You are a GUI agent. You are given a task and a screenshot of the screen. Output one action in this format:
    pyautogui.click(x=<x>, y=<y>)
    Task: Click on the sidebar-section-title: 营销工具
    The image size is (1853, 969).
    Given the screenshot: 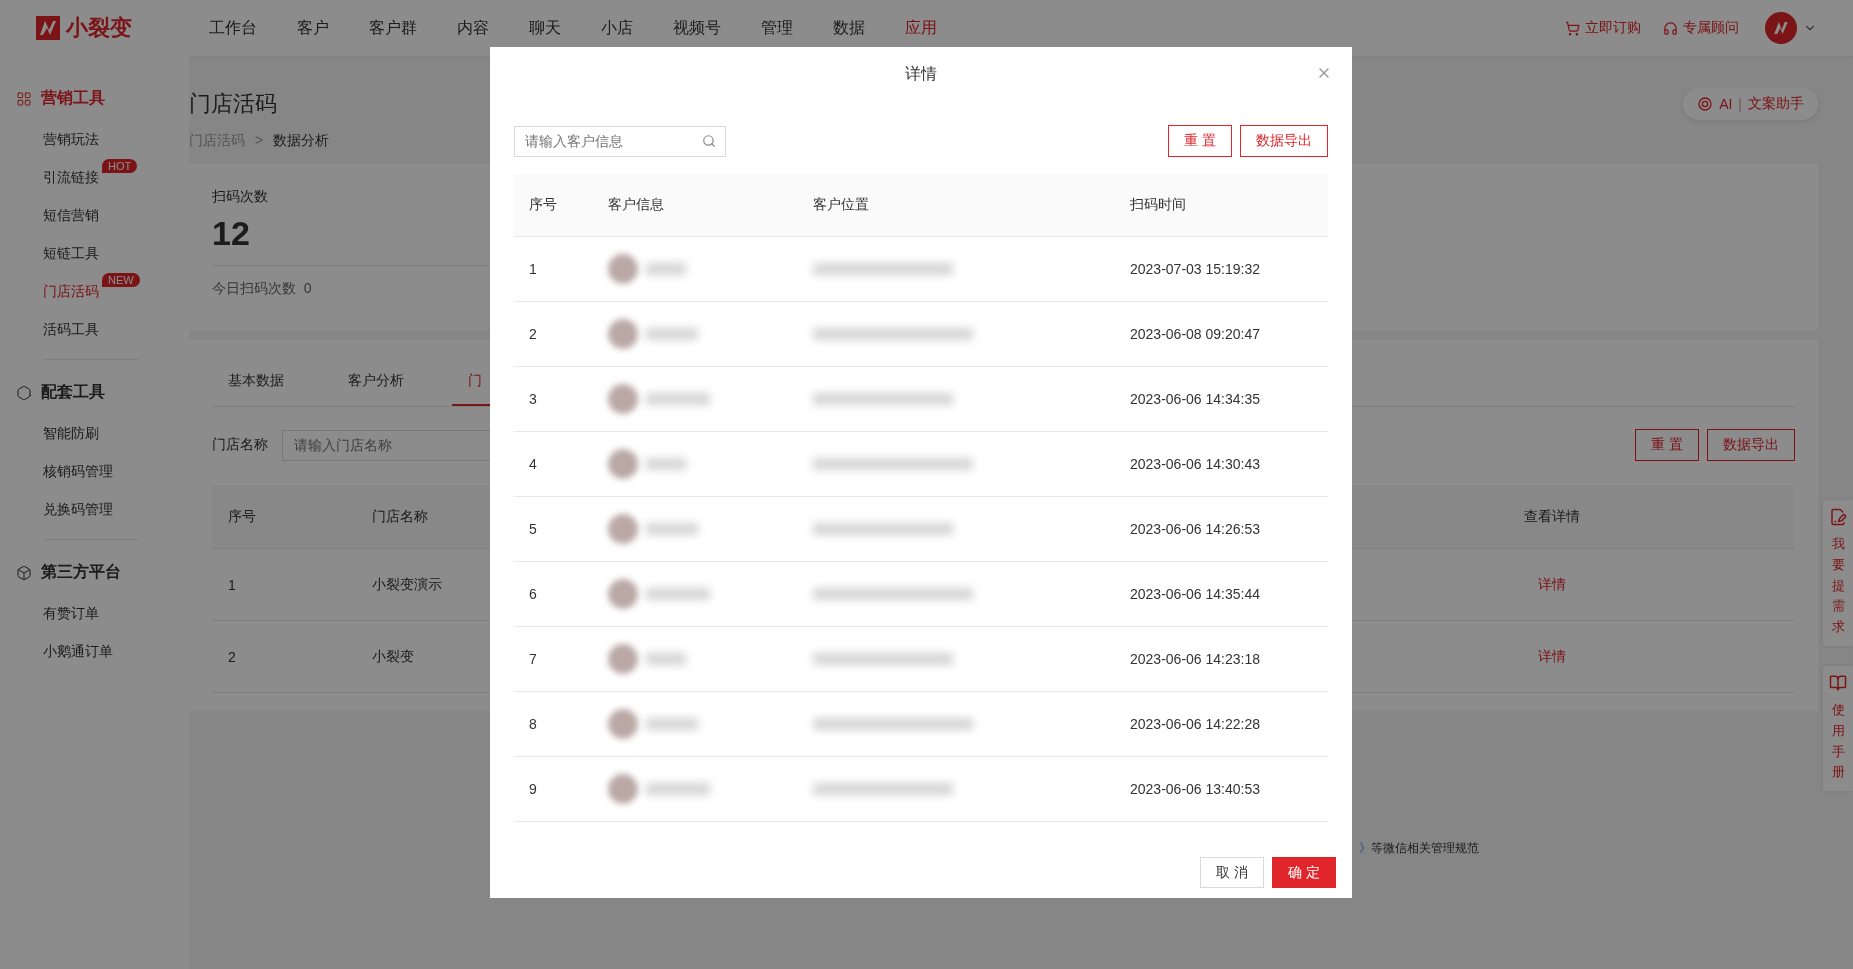 What is the action you would take?
    pyautogui.click(x=94, y=98)
    